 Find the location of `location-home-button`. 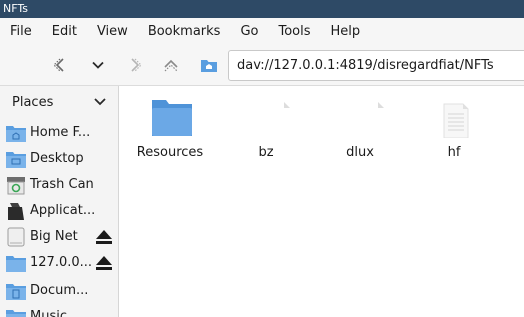

location-home-button is located at coordinates (209, 65).